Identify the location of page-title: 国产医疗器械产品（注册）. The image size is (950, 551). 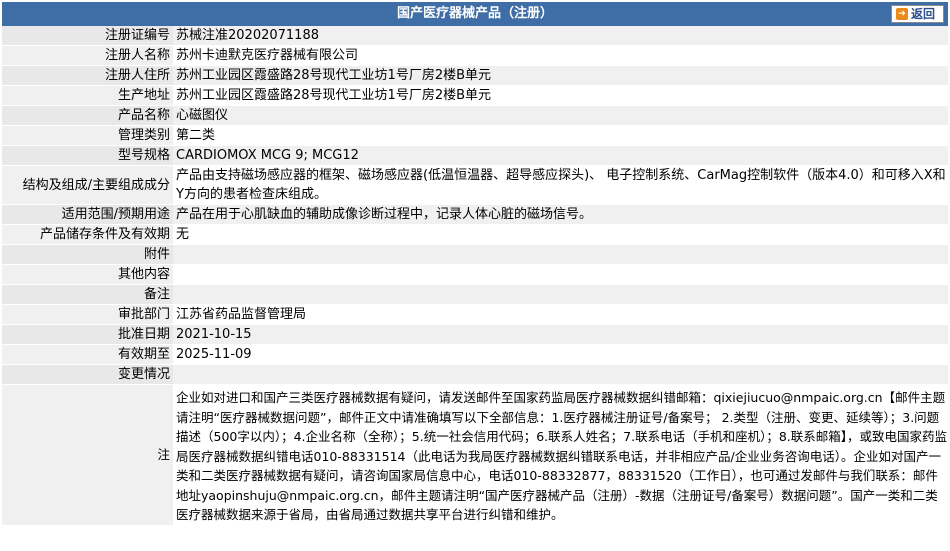
(474, 13).